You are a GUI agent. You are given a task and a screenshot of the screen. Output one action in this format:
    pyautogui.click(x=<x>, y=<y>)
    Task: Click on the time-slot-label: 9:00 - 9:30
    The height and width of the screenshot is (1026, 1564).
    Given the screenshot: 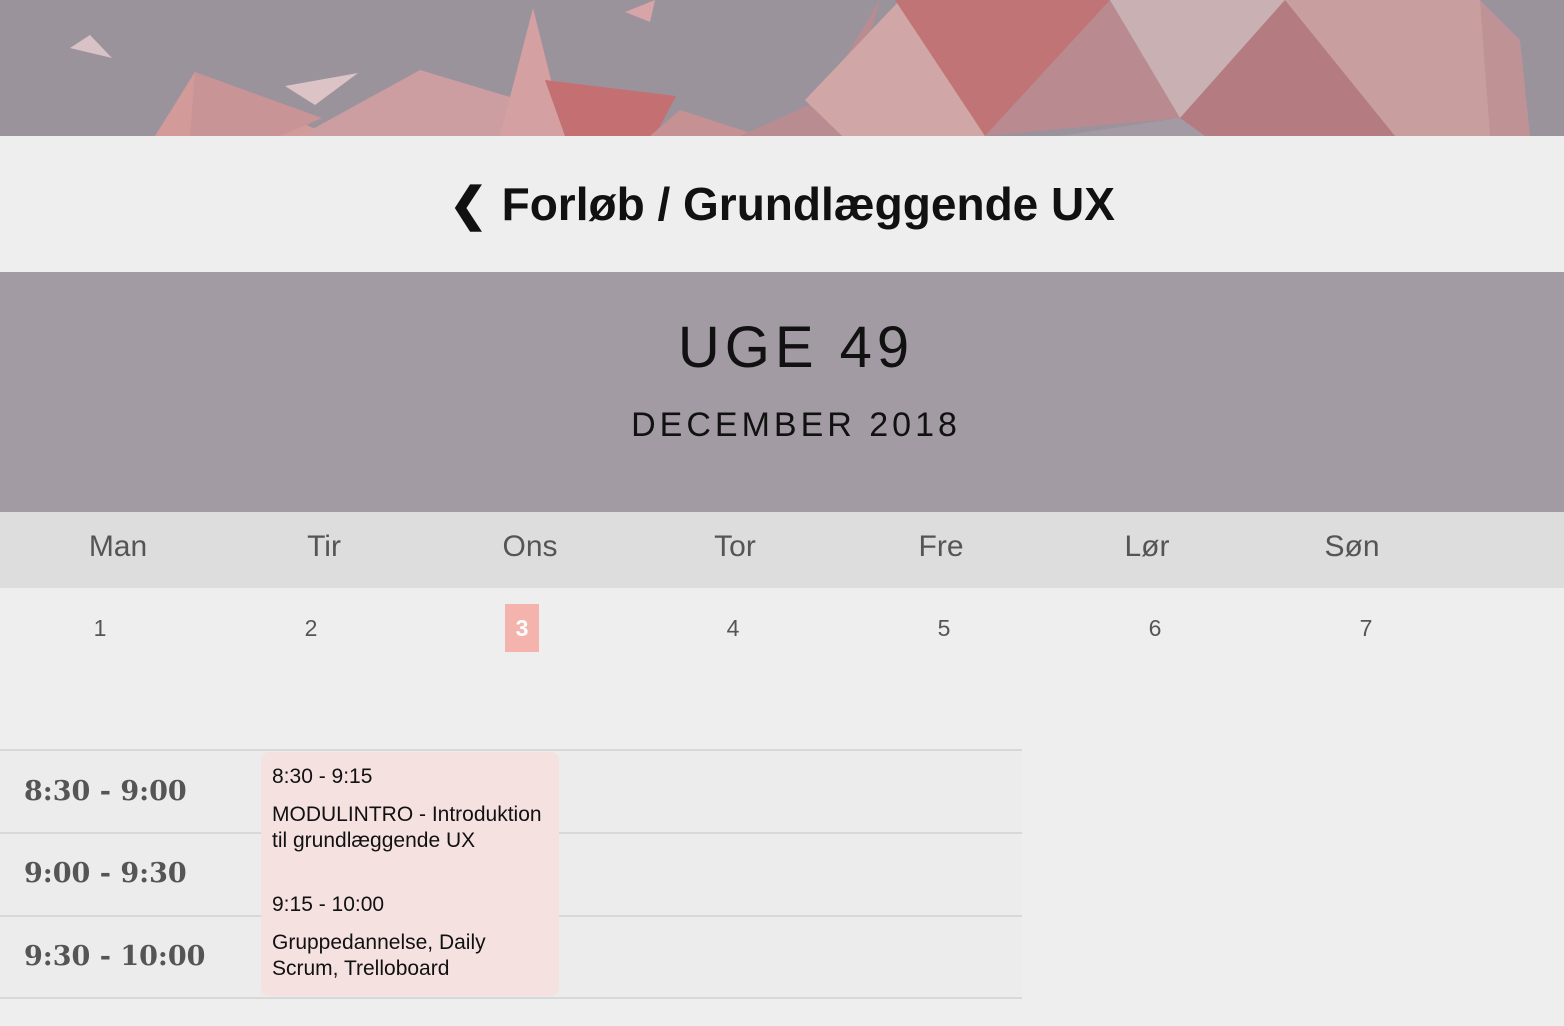 What is the action you would take?
    pyautogui.click(x=105, y=873)
    